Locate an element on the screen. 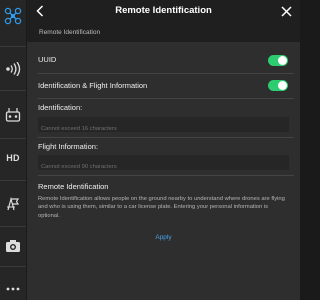  sidebar-item-camera is located at coordinates (13, 246).